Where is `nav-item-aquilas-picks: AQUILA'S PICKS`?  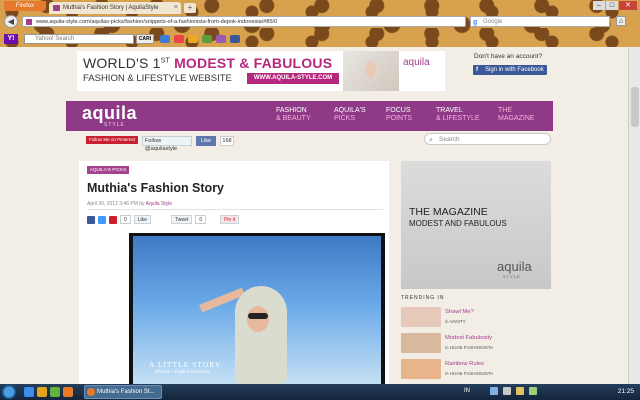 nav-item-aquilas-picks: AQUILA'S PICKS is located at coordinates (350, 114).